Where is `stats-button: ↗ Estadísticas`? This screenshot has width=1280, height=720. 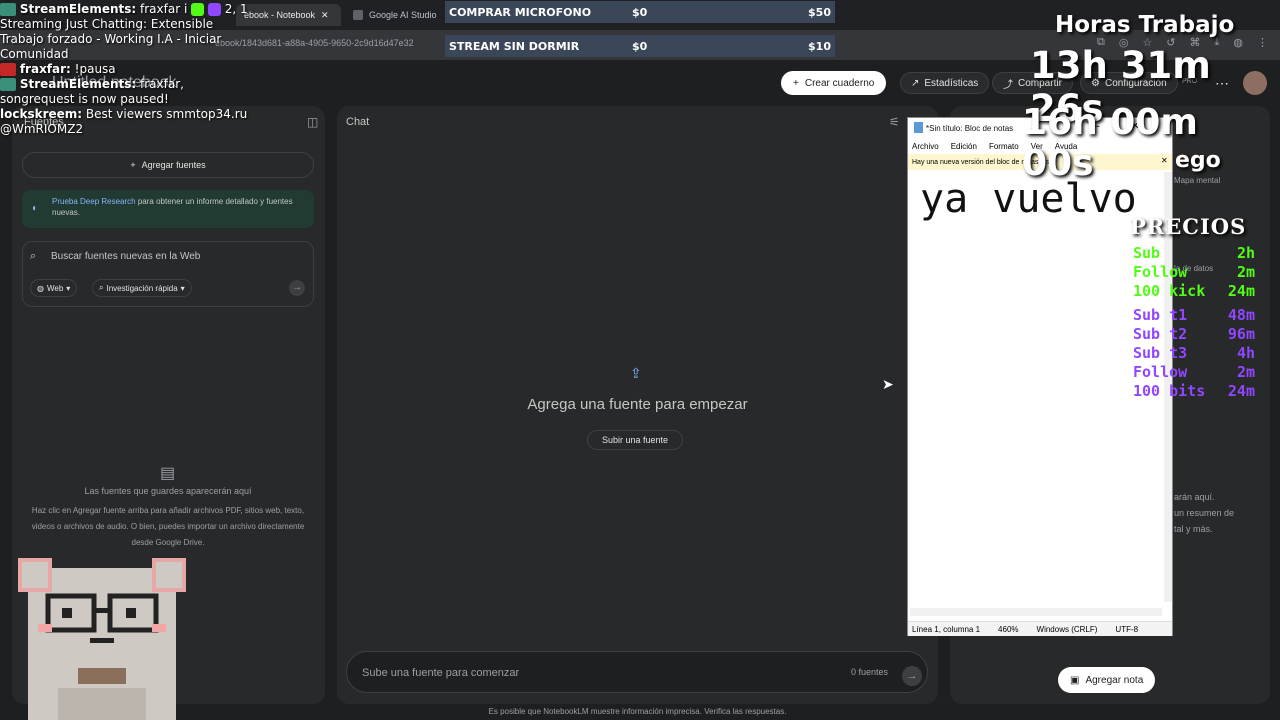 stats-button: ↗ Estadísticas is located at coordinates (945, 83).